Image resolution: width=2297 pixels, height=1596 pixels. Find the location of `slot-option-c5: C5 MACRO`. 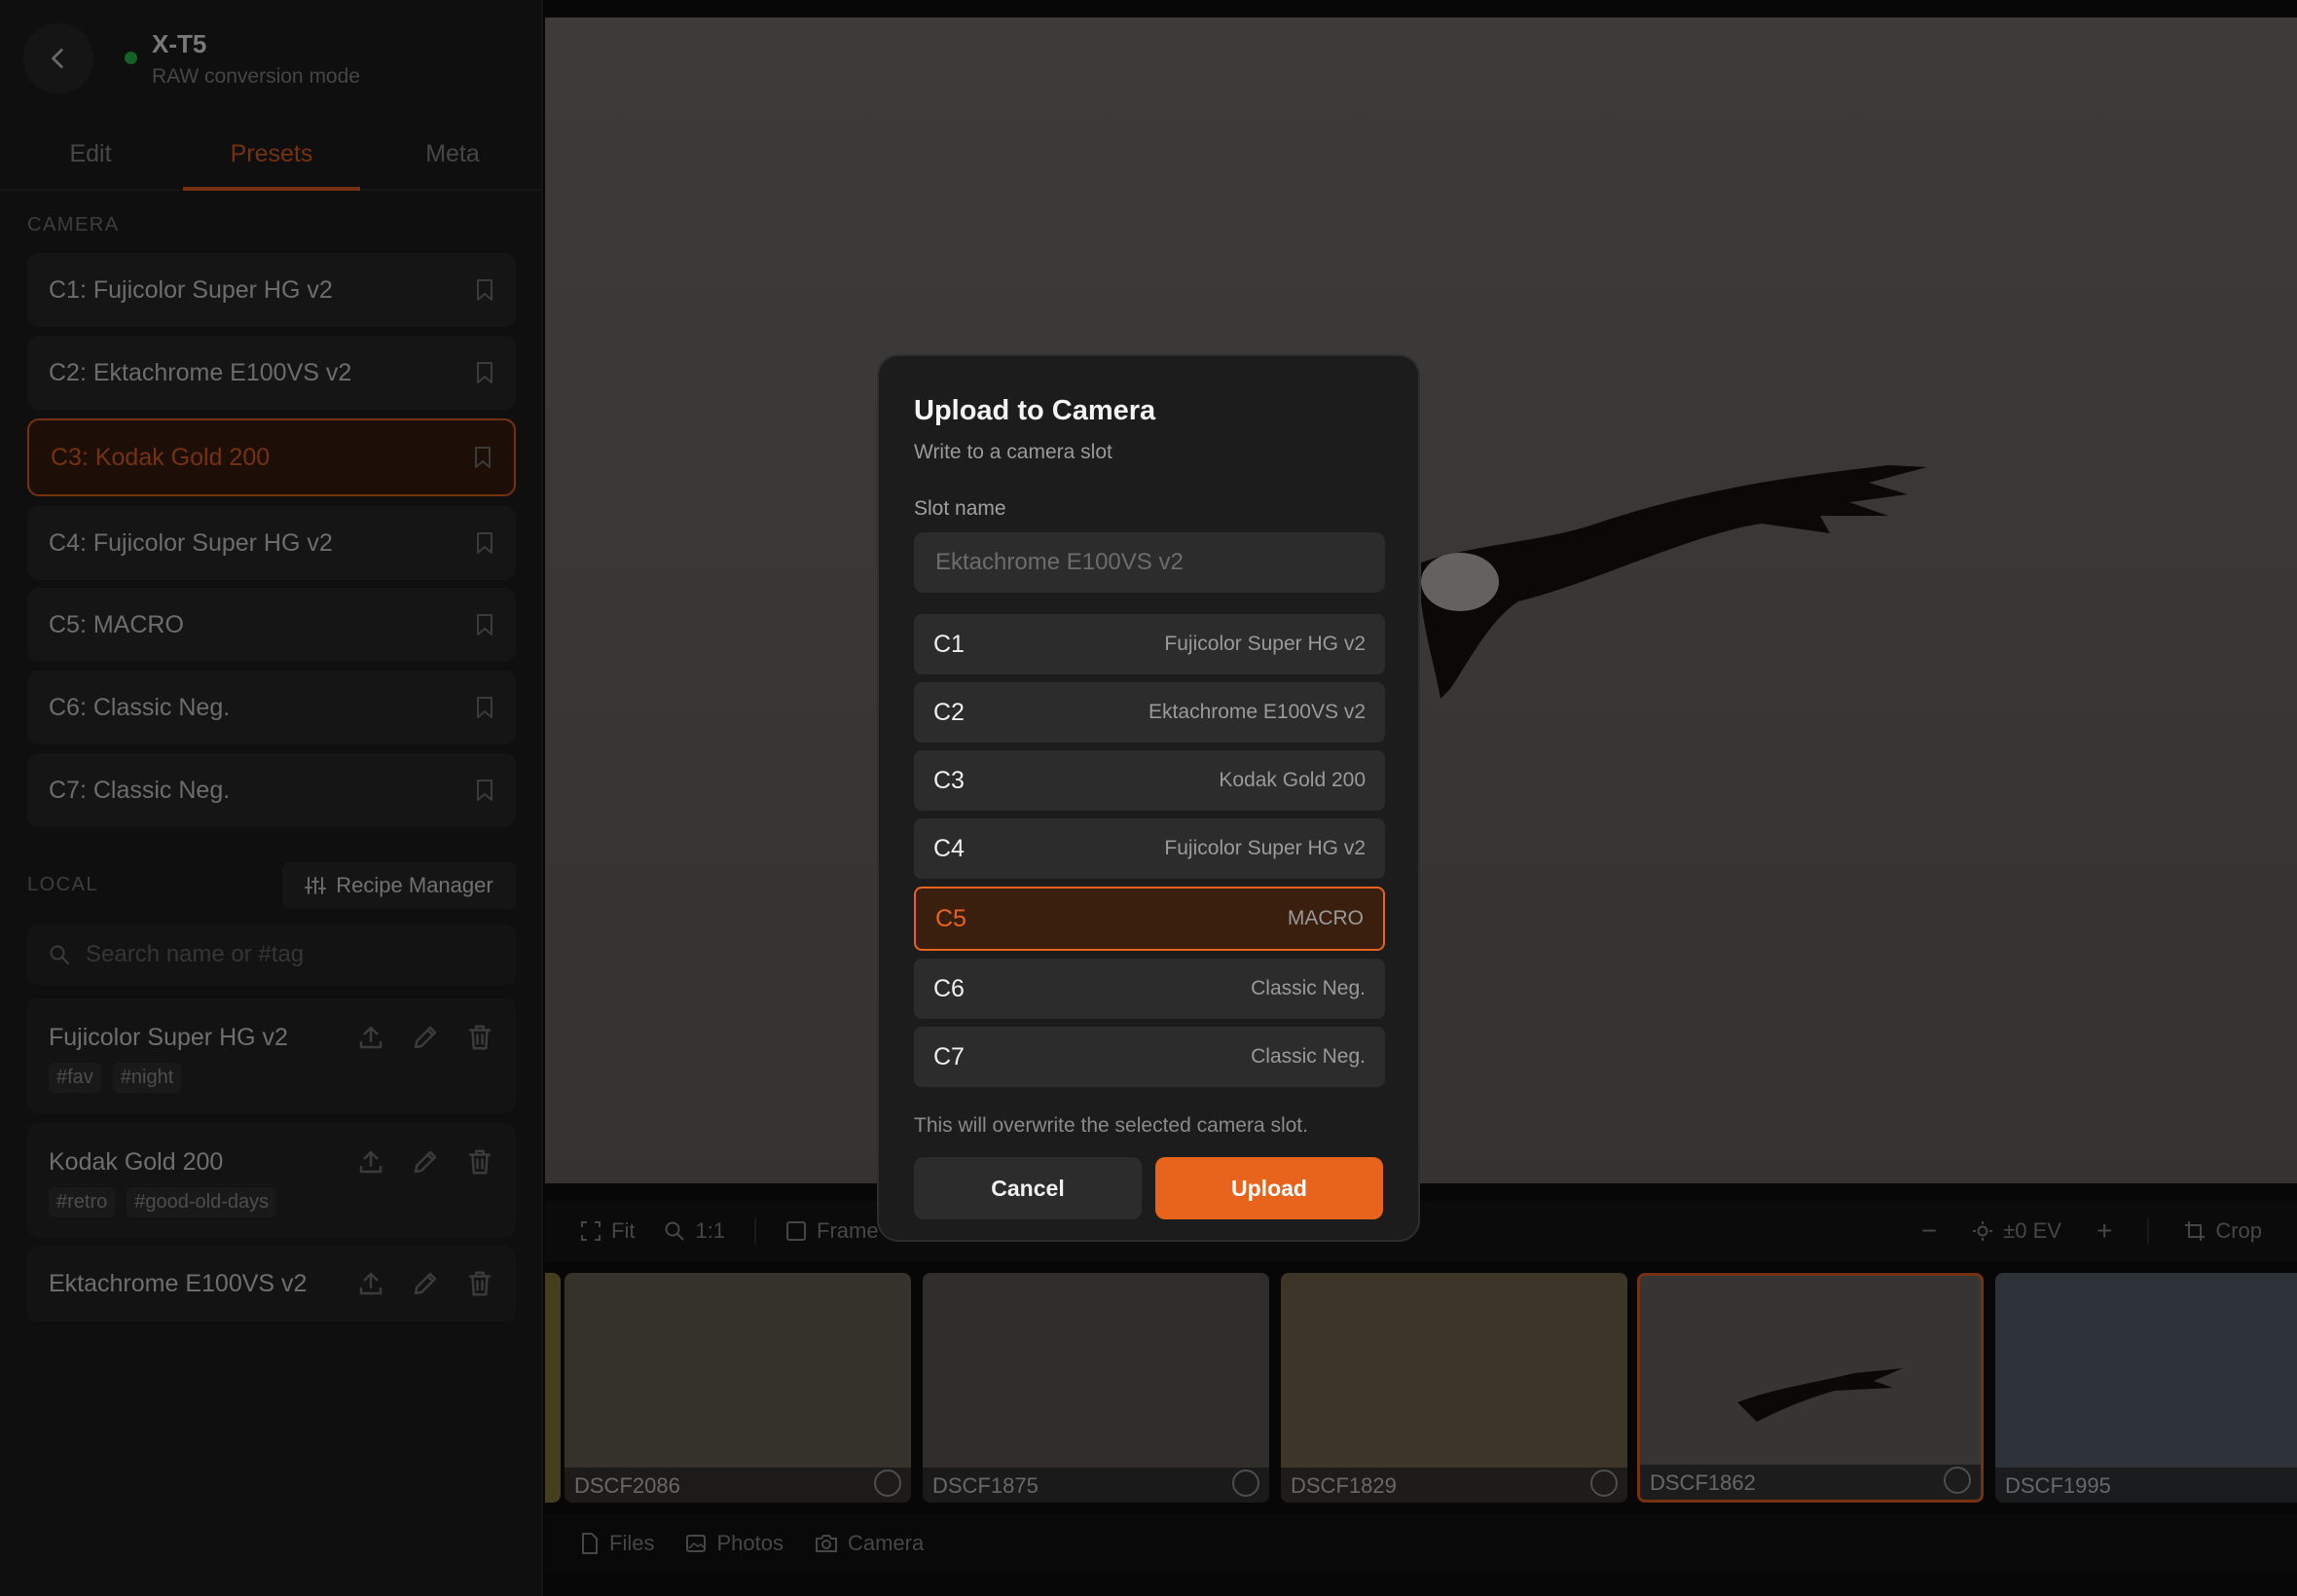

slot-option-c5: C5 MACRO is located at coordinates (1149, 919).